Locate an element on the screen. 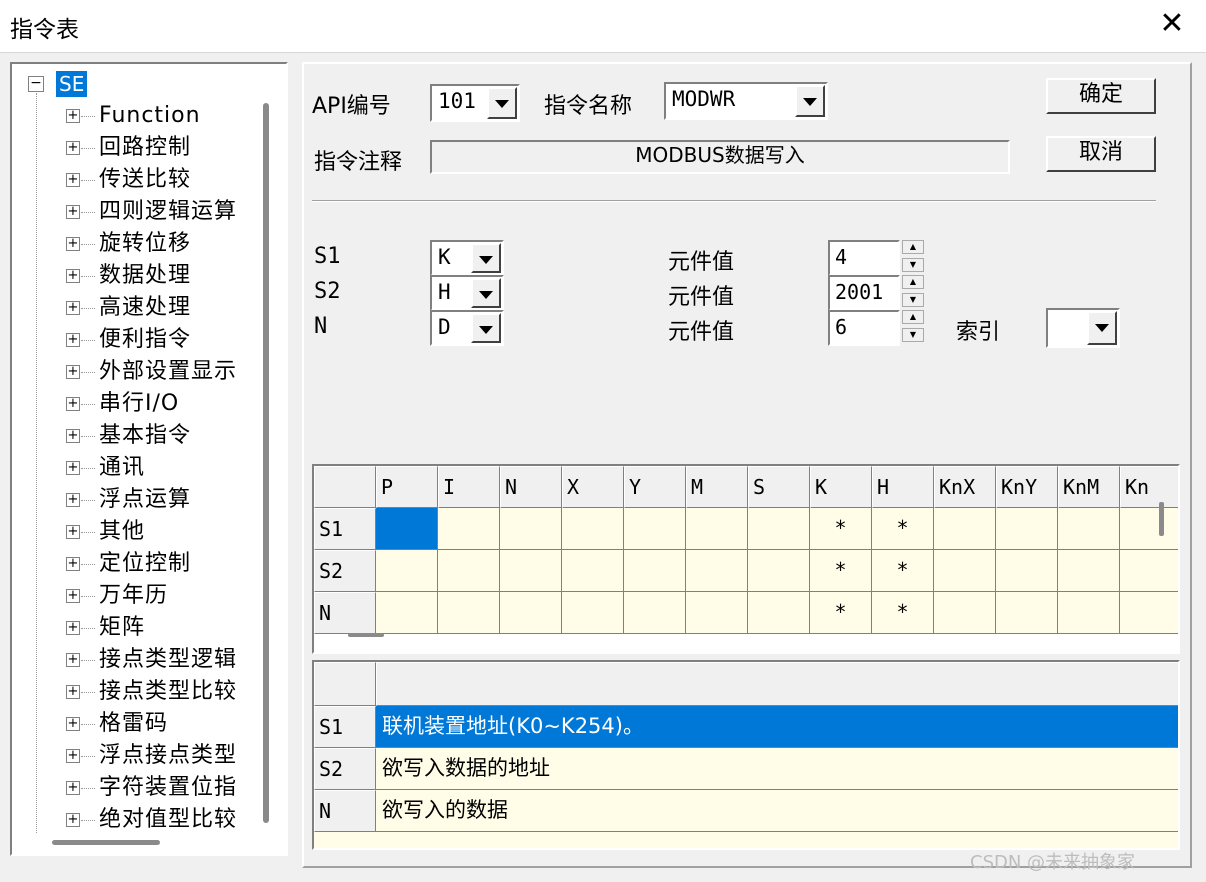 Image resolution: width=1206 pixels, height=882 pixels. index-combo is located at coordinates (1083, 328).